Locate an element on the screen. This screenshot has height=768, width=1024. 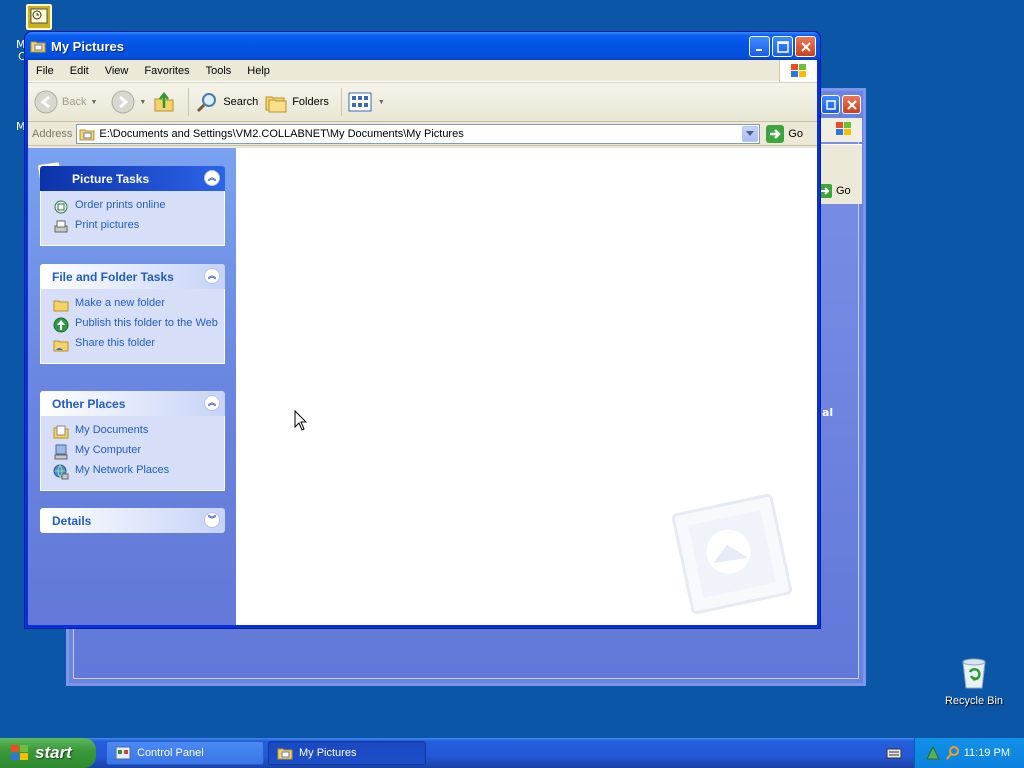
windows-flag-icon is located at coordinates (19, 752).